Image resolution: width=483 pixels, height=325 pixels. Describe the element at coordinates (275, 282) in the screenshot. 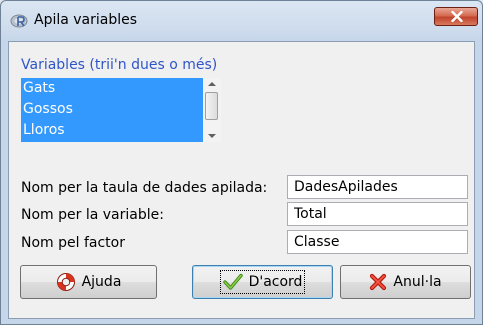

I see `ok-button-label: D'acord` at that location.